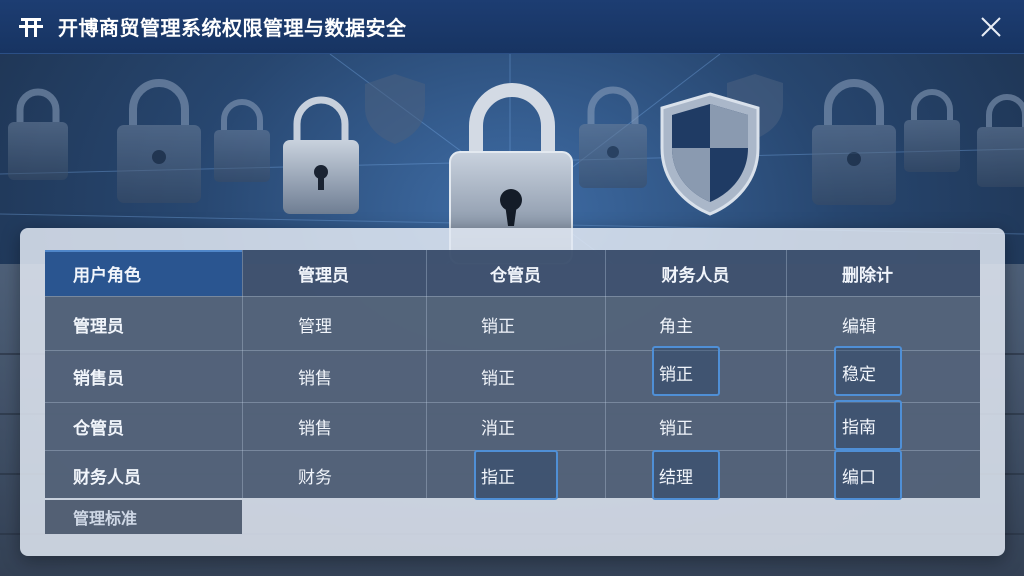 This screenshot has height=576, width=1024. I want to click on permission-cell-selected: 指南, so click(872, 425).